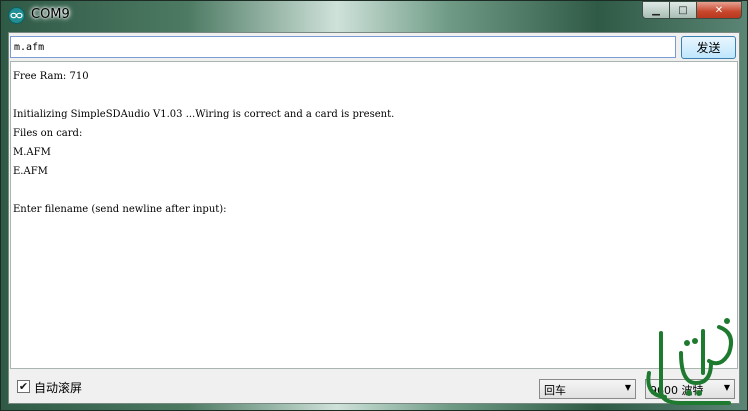  Describe the element at coordinates (50, 14) in the screenshot. I see `window-title: COM9` at that location.